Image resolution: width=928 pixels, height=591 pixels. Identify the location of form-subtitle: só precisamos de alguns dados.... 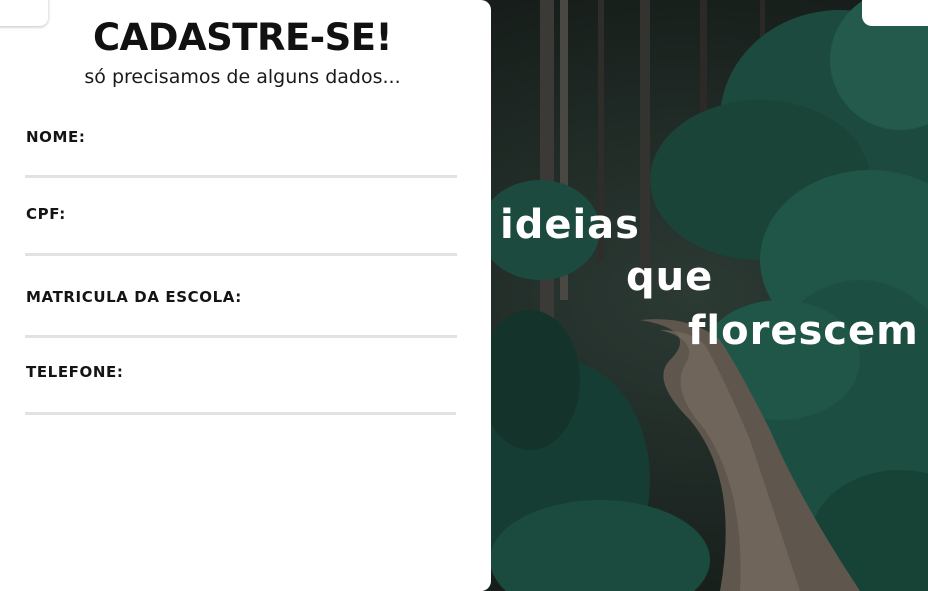
(242, 77).